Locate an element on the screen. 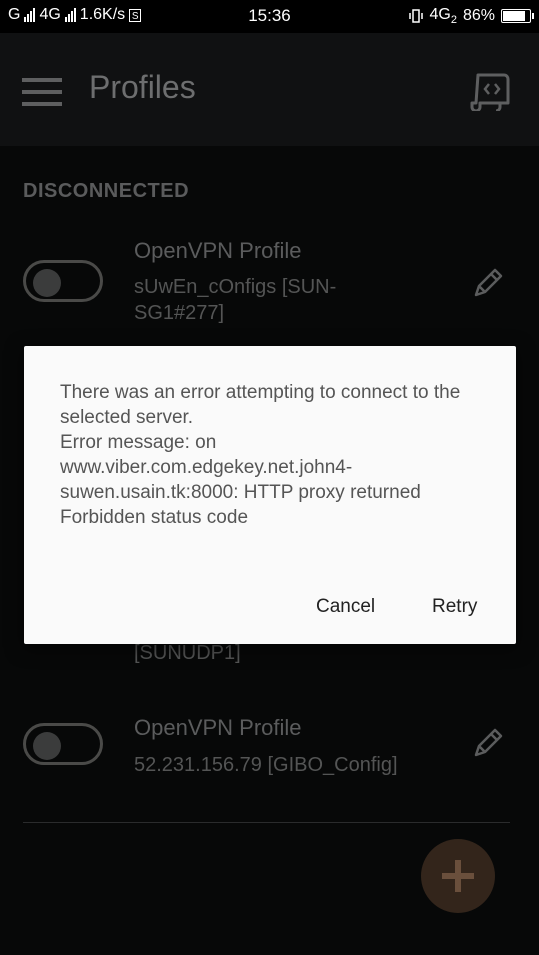 Image resolution: width=539 pixels, height=955 pixels. network-type: 4G2 is located at coordinates (443, 16).